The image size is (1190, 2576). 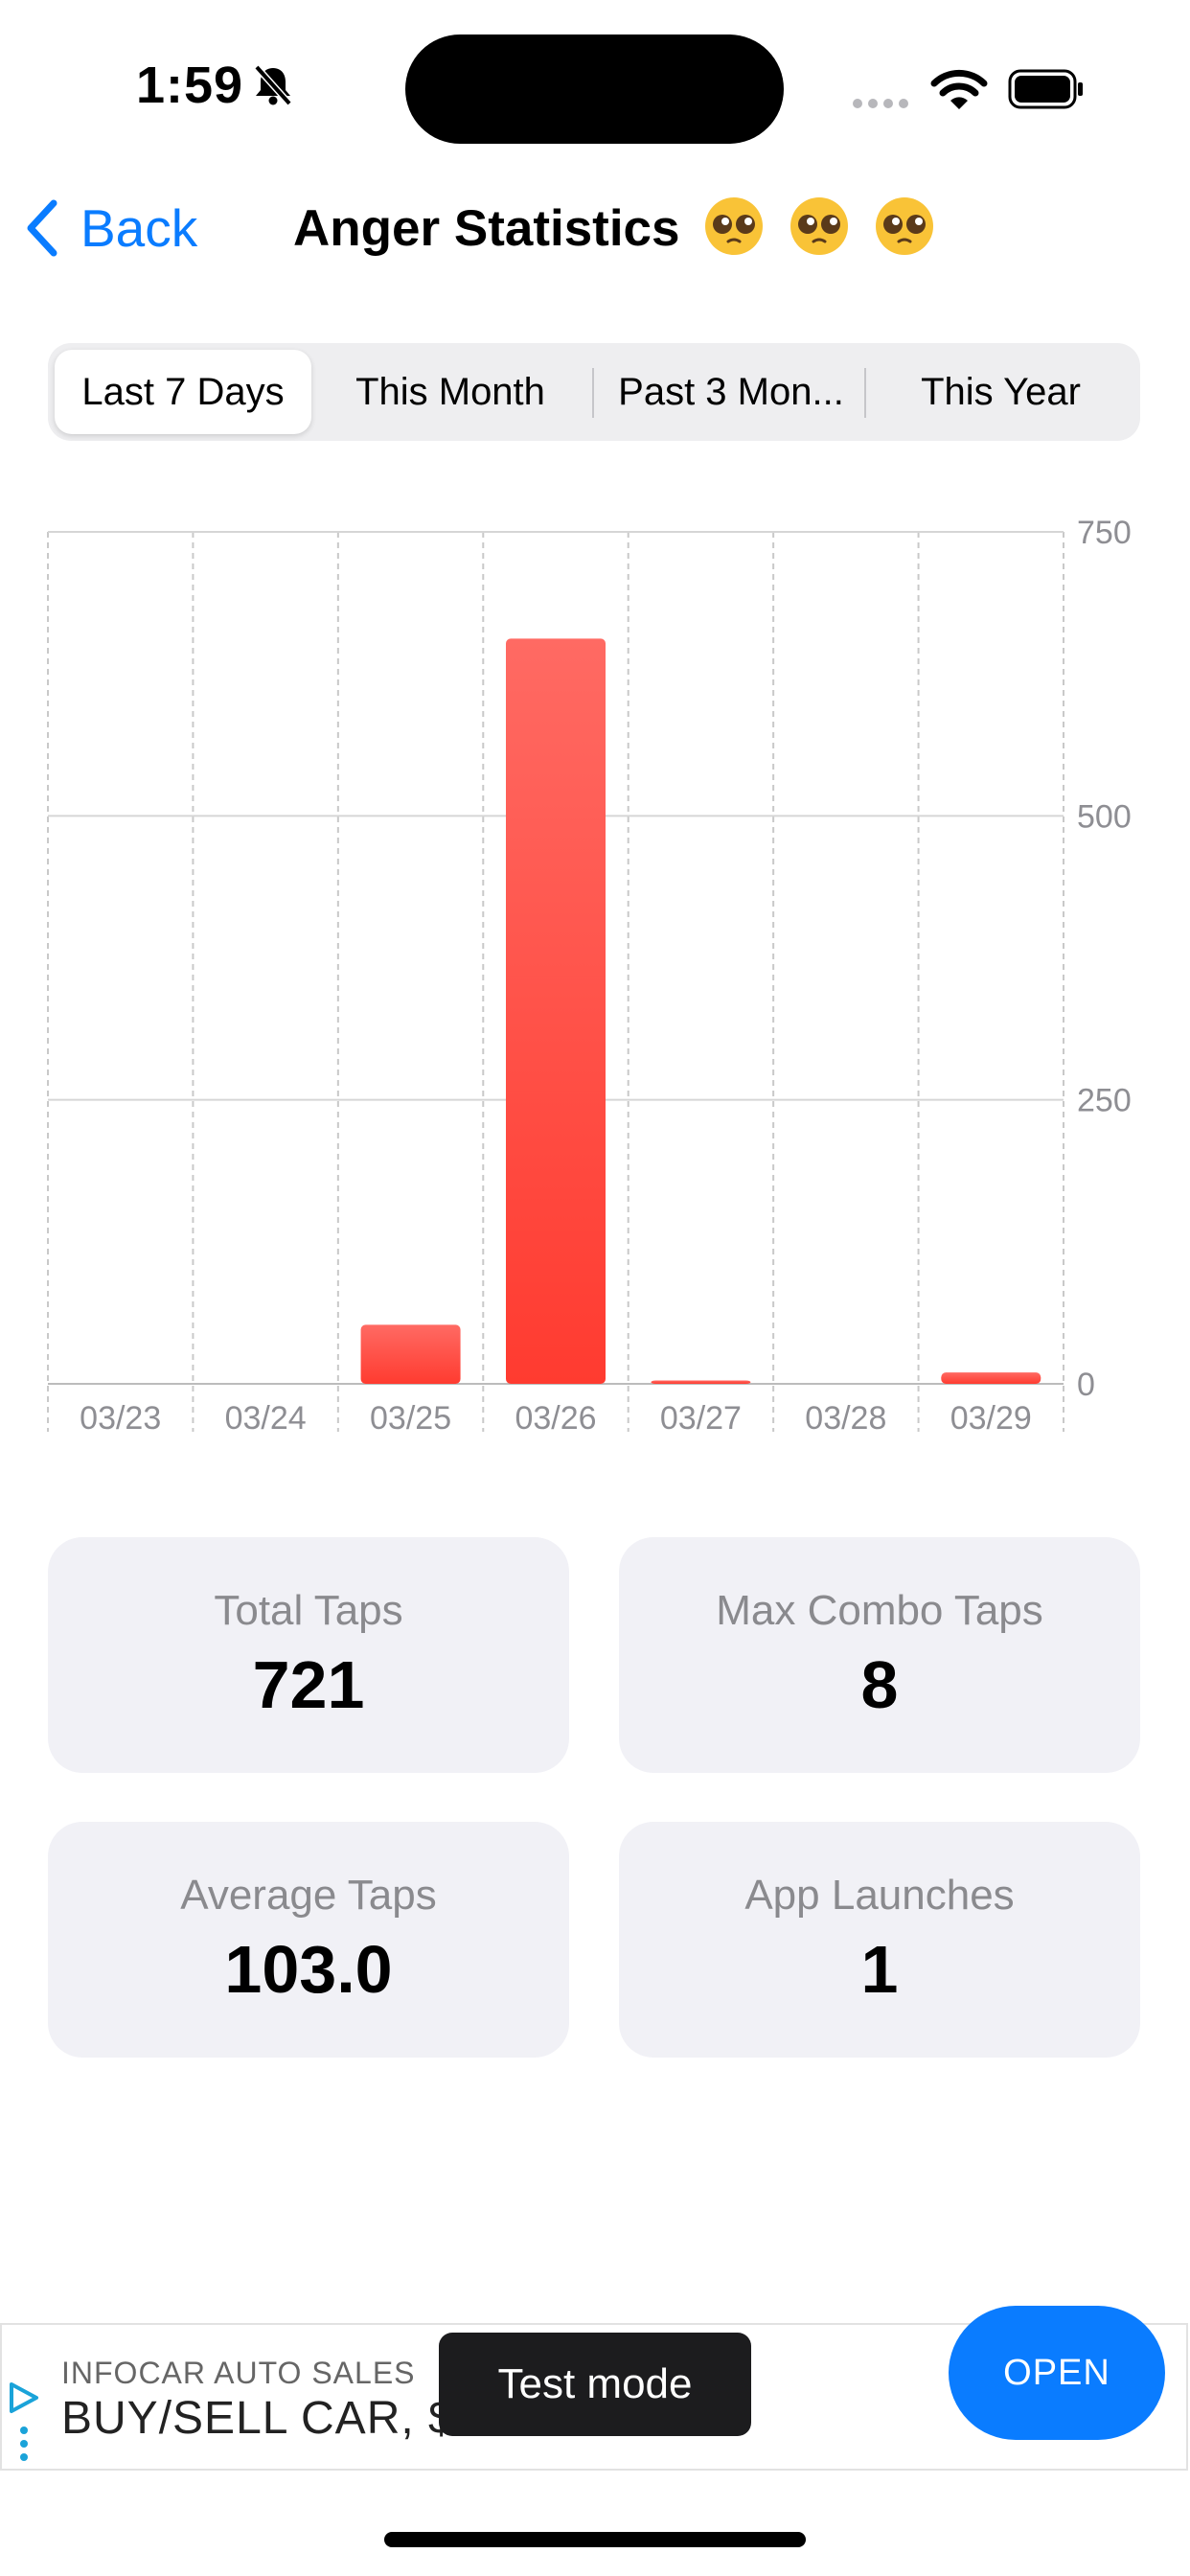 I want to click on x-axis-tick-label: 03/29, so click(x=991, y=1418).